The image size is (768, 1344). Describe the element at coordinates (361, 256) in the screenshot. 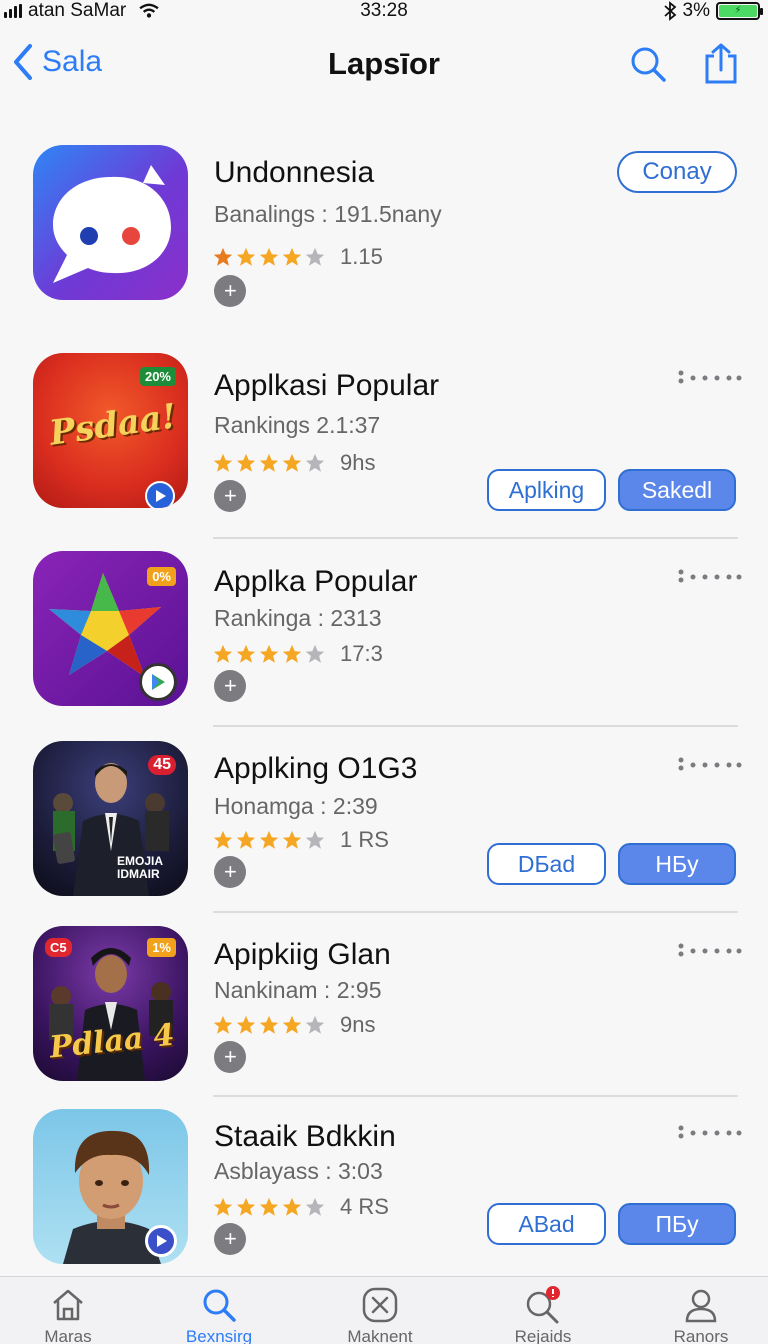

I see `rating-value: 1.15` at that location.